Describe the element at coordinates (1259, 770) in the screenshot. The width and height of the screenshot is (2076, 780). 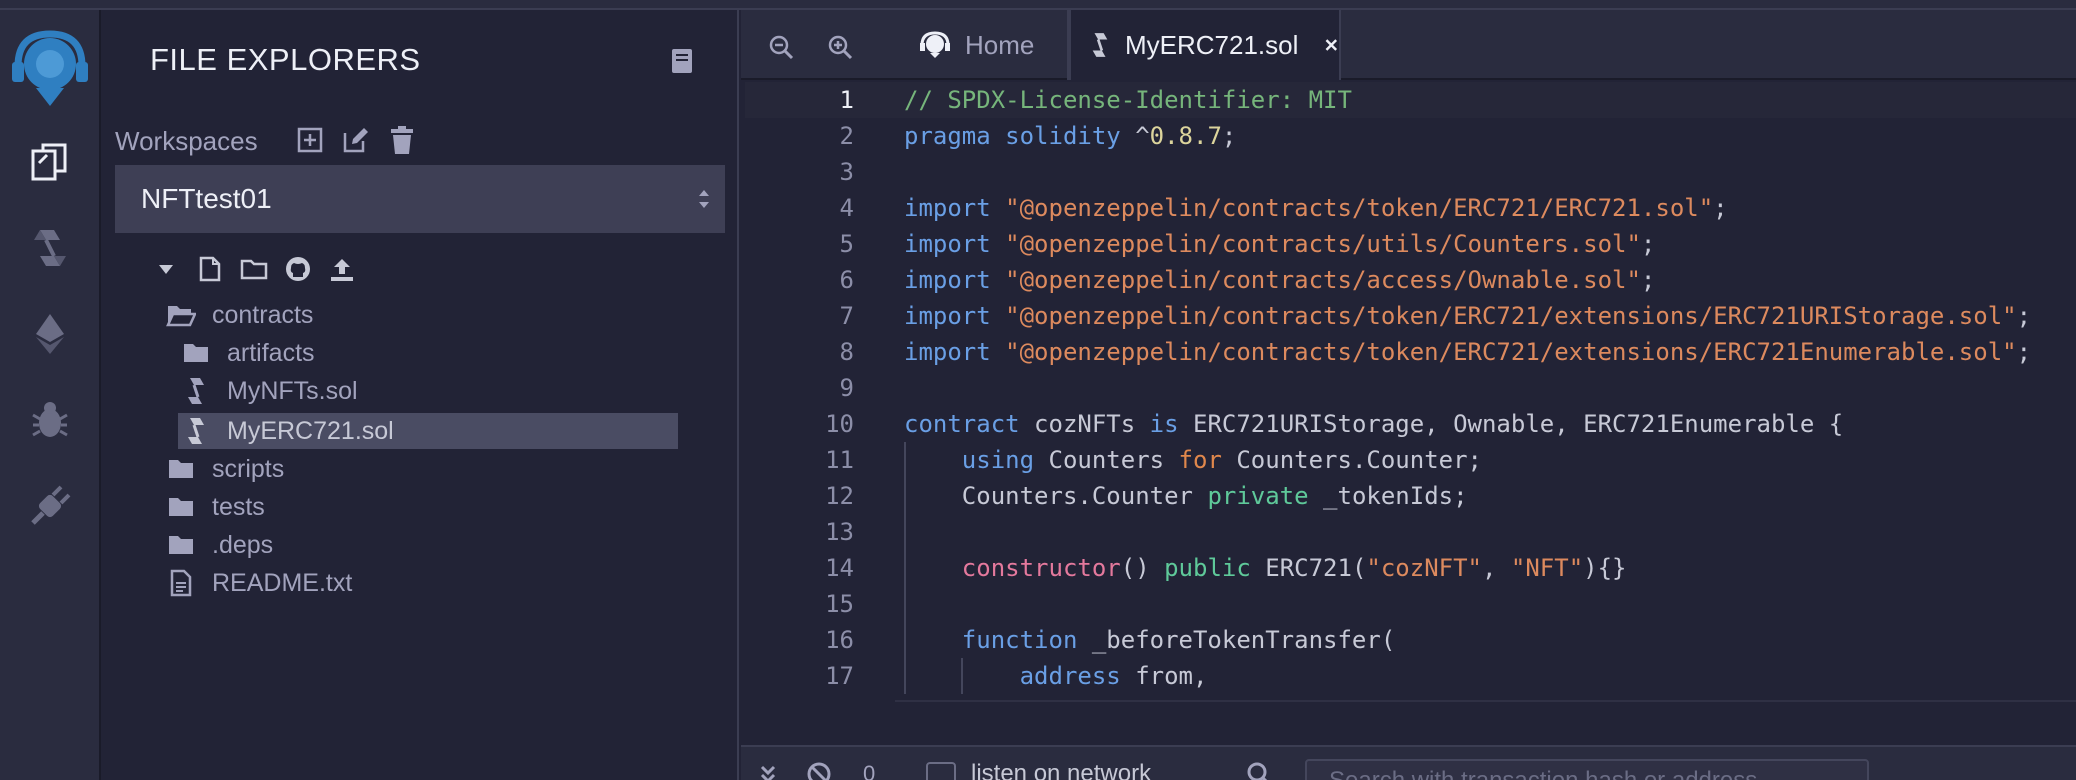
I see `search-icon` at that location.